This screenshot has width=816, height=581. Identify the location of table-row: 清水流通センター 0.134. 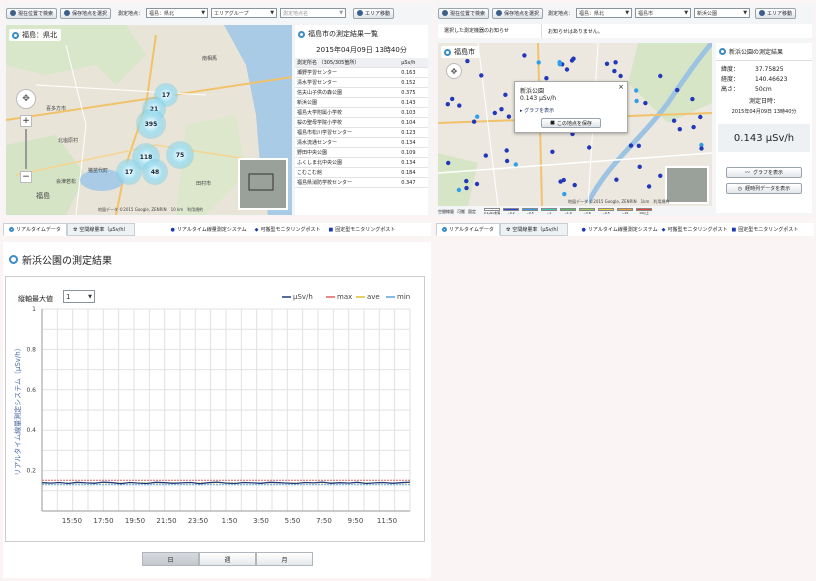
(361, 142).